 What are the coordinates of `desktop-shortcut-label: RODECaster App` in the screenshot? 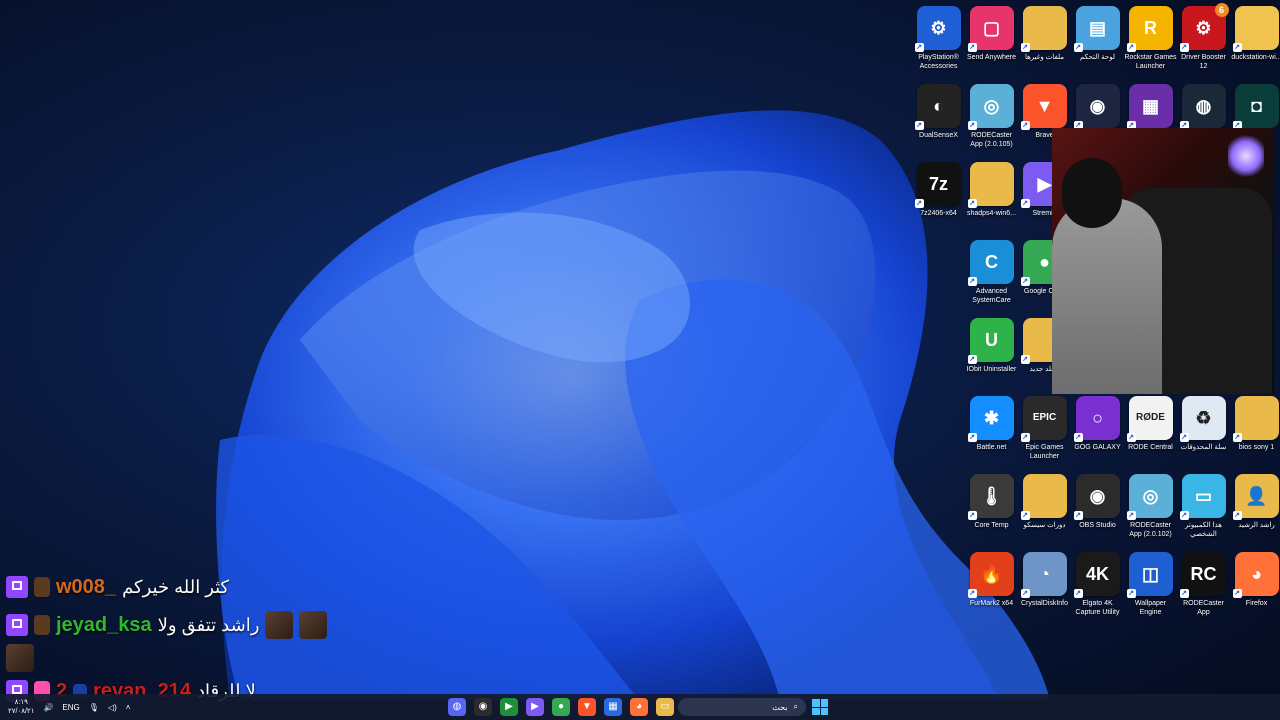 It's located at (1203, 608).